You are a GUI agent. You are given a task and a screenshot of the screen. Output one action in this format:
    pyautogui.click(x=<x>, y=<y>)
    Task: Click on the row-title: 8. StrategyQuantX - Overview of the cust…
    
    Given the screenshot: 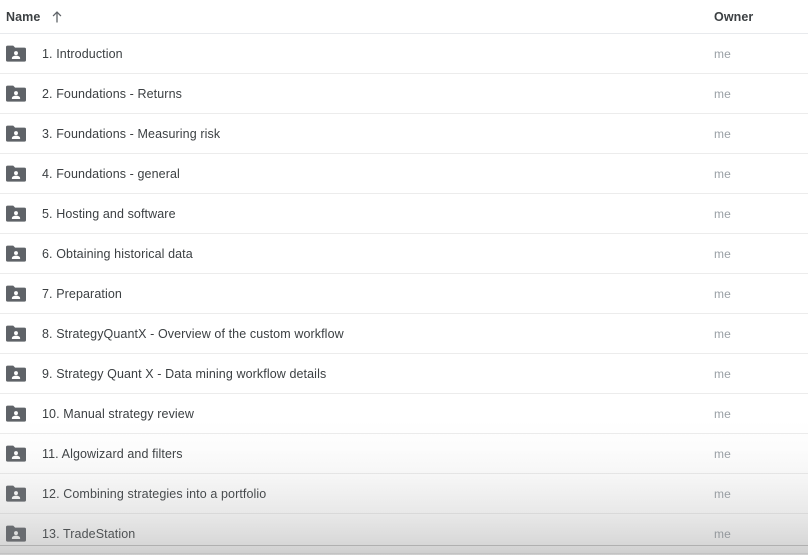 What is the action you would take?
    pyautogui.click(x=193, y=333)
    